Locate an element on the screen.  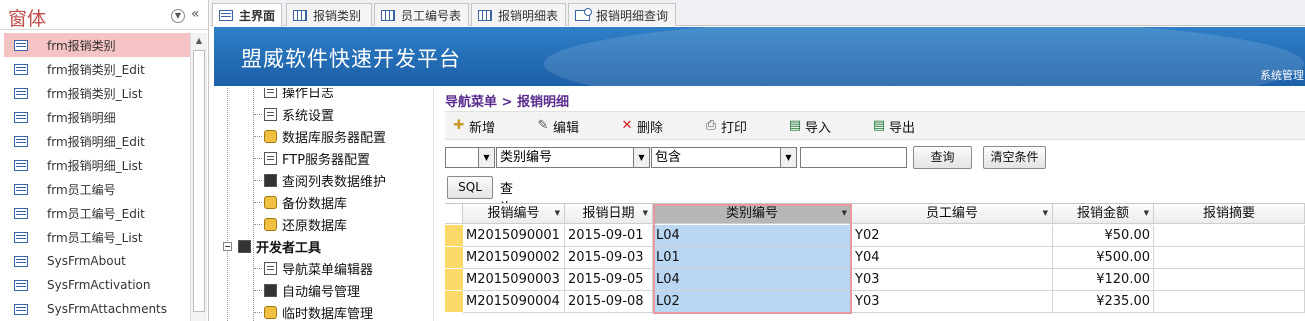
new-button: ✚ 新增 is located at coordinates (473, 126).